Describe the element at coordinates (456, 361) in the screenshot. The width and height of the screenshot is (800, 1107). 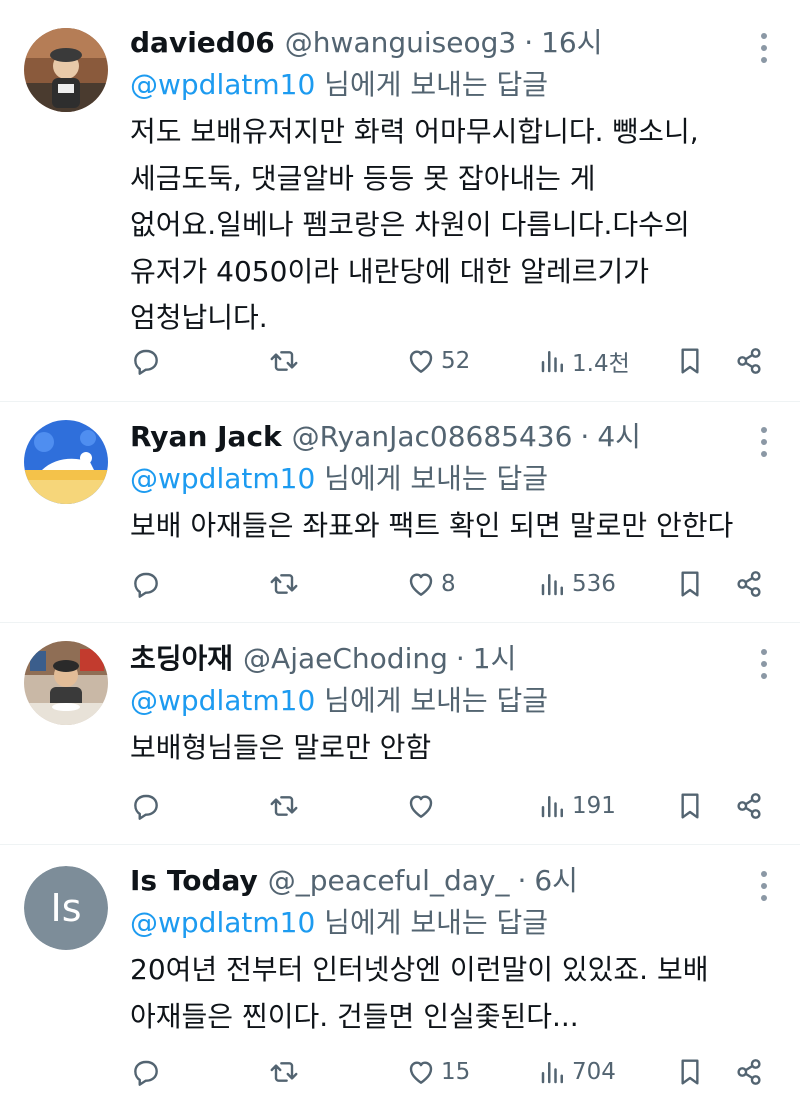
I see `like-count: 52` at that location.